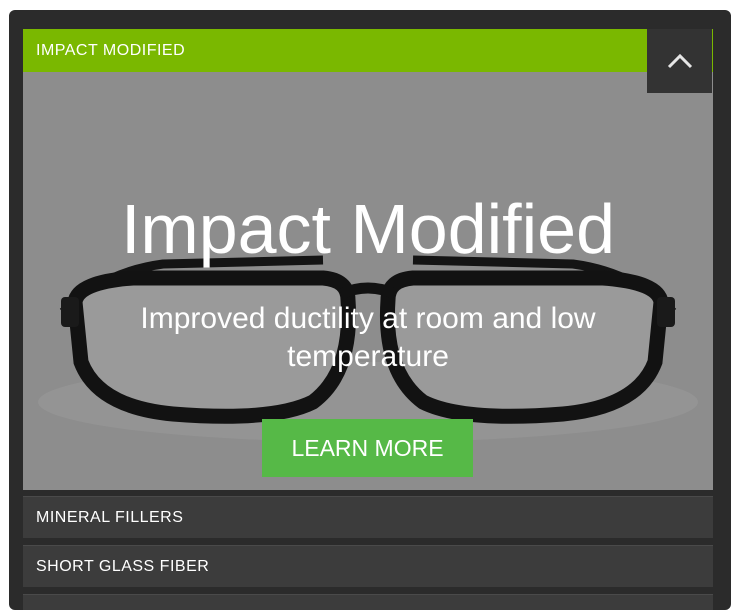  I want to click on accordion-item-mineral-fillers: MINERAL FILLERS, so click(368, 517).